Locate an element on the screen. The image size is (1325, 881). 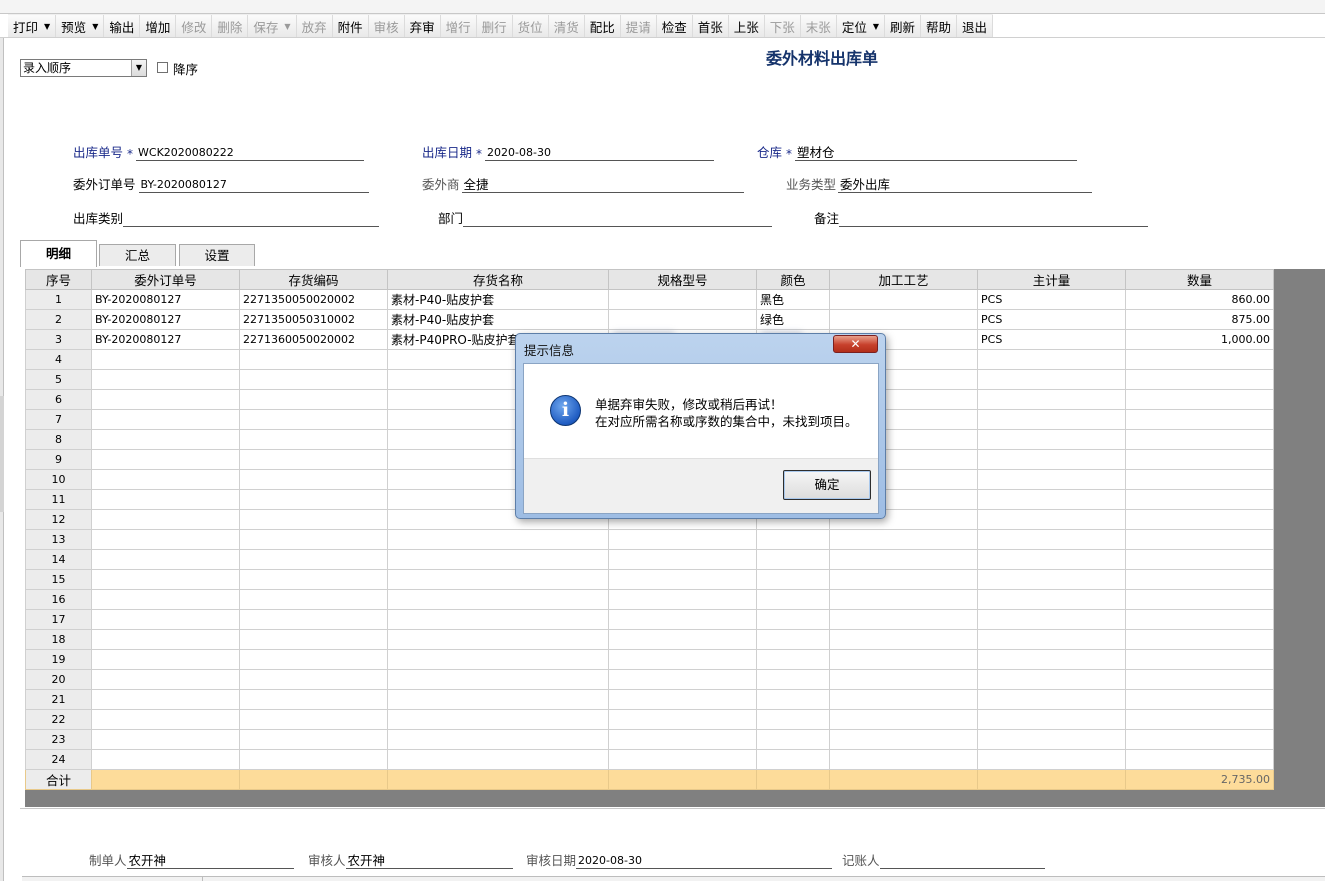
toolbar-button: 下张 is located at coordinates (782, 26).